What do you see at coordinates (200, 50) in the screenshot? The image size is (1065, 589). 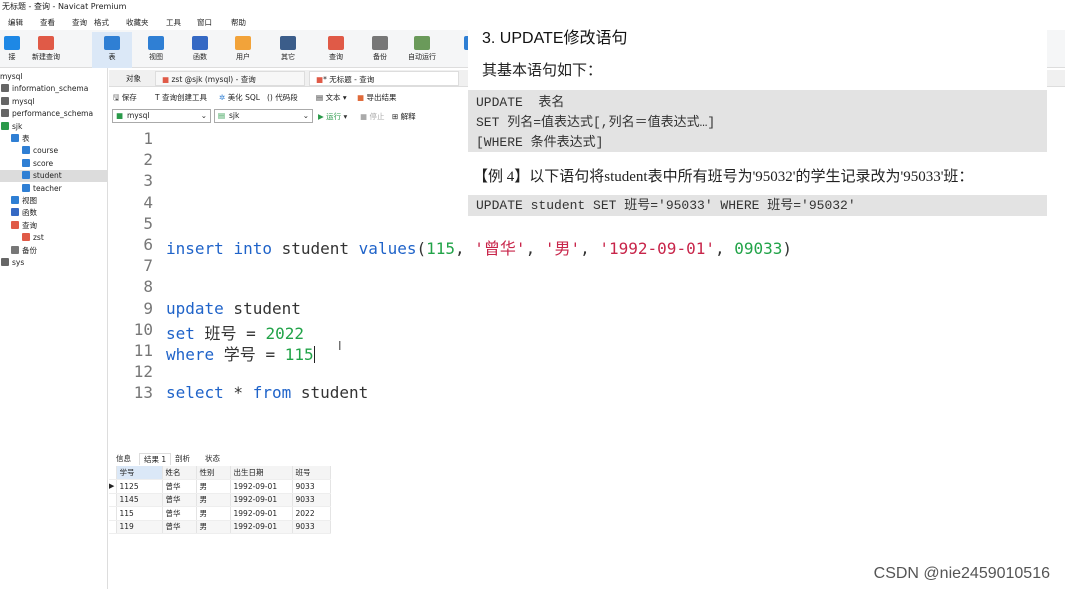 I see `toolbar-button-4: 函数` at bounding box center [200, 50].